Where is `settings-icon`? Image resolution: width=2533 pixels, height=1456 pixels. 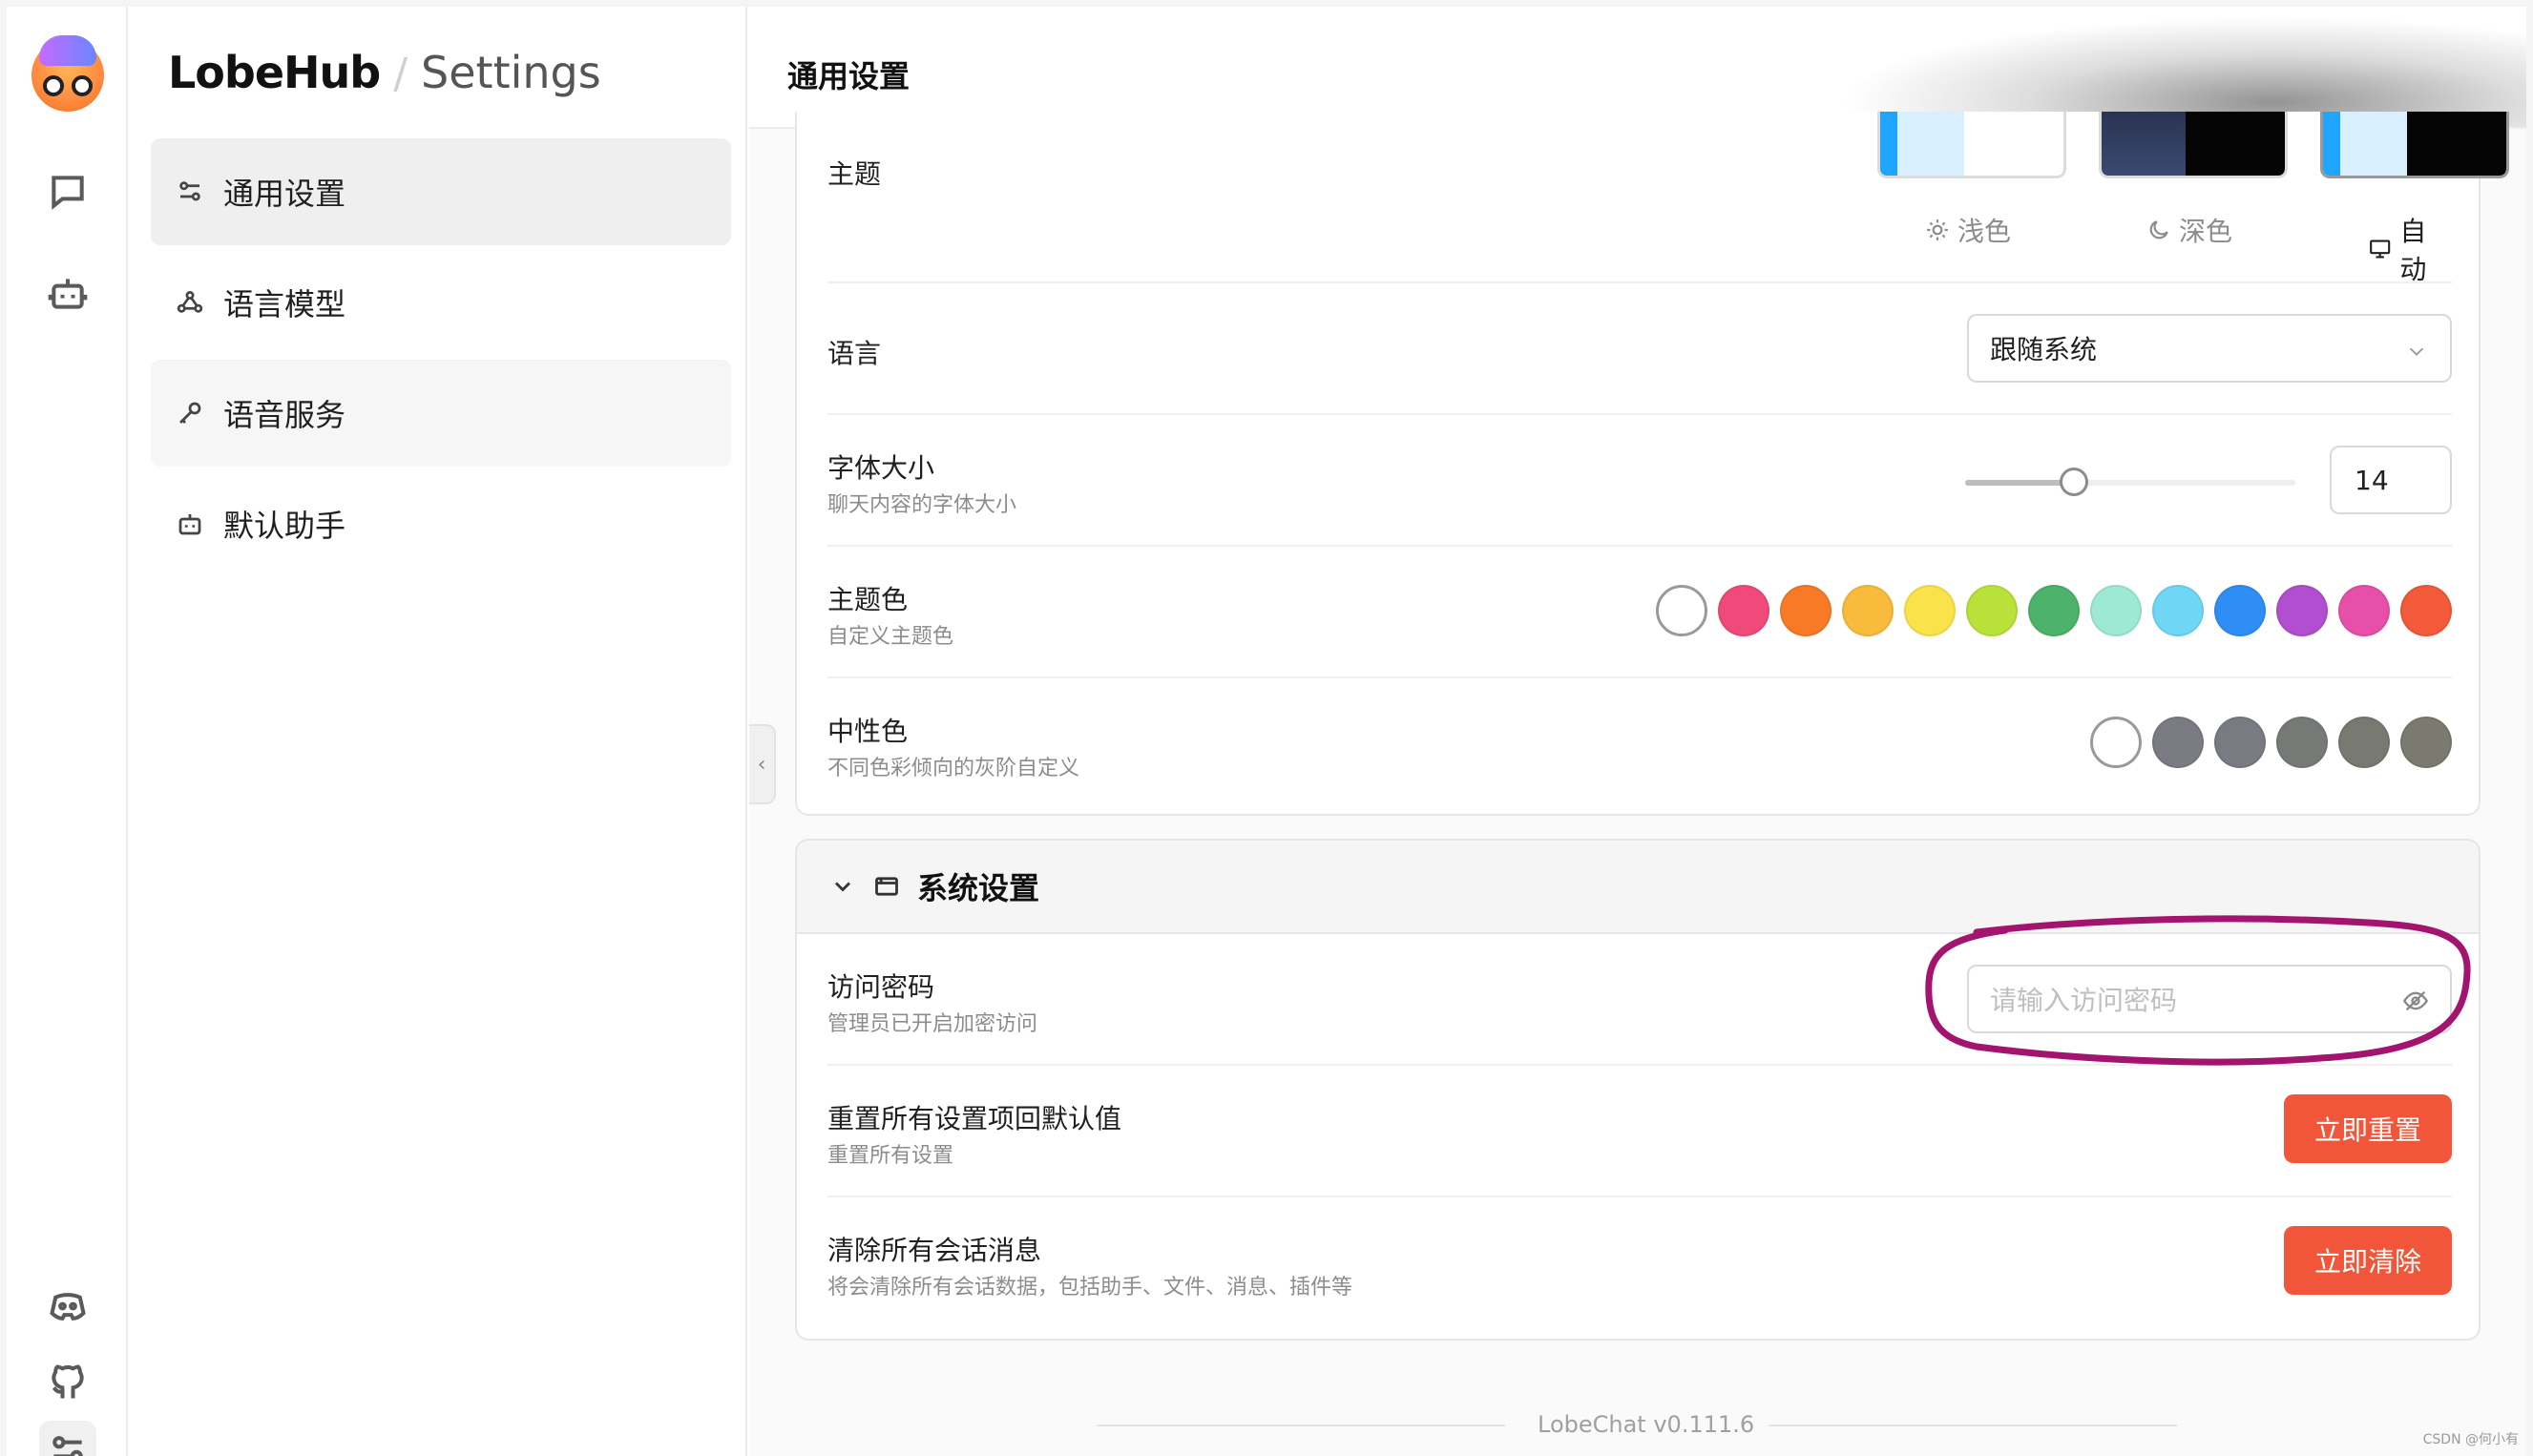
settings-icon is located at coordinates (67, 1438).